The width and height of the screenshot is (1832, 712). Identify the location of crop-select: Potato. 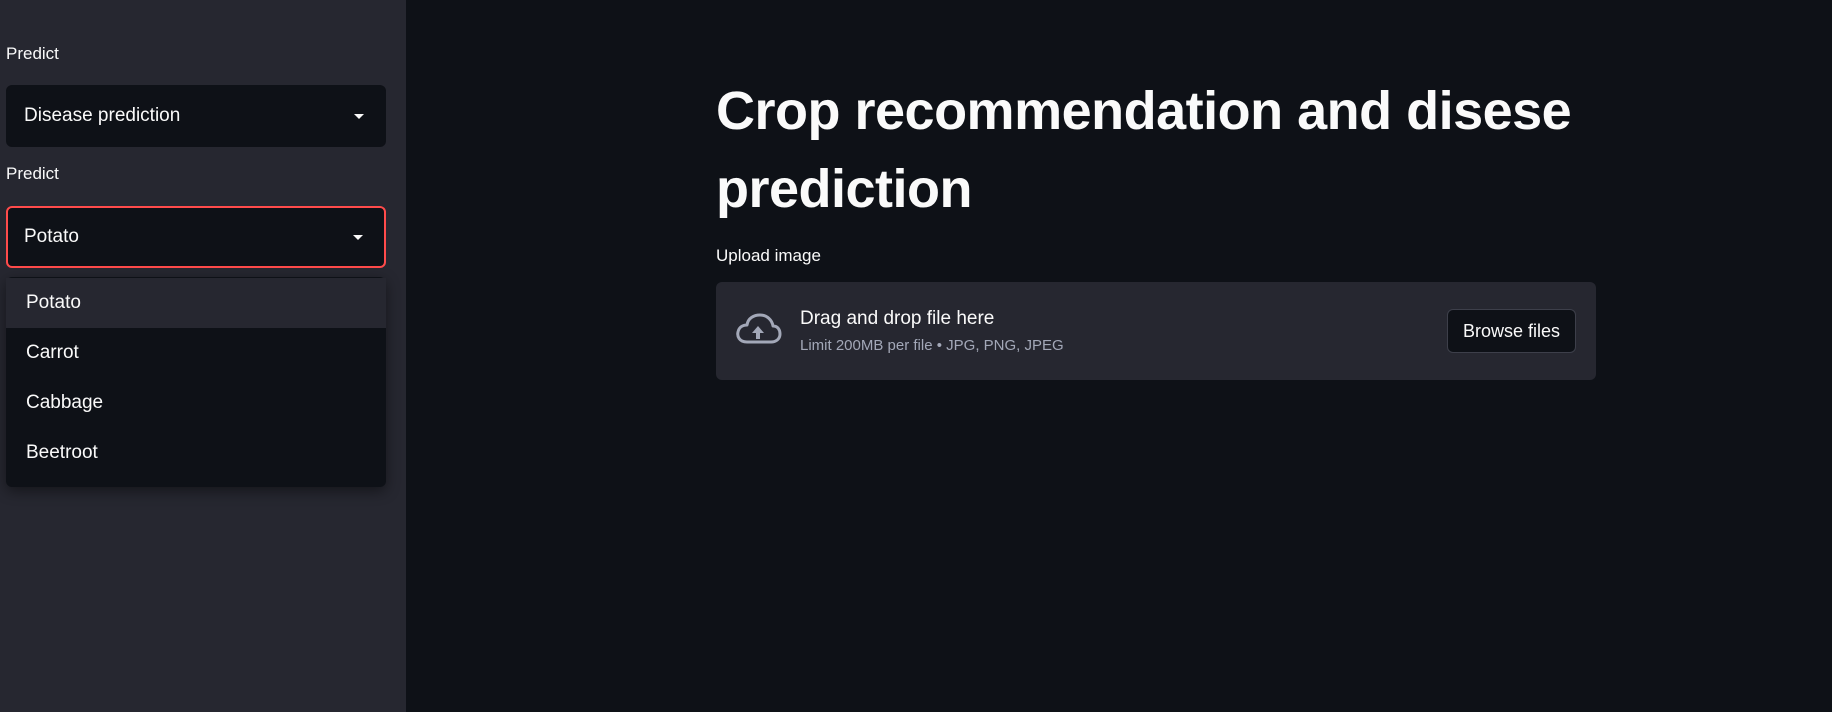
(196, 237).